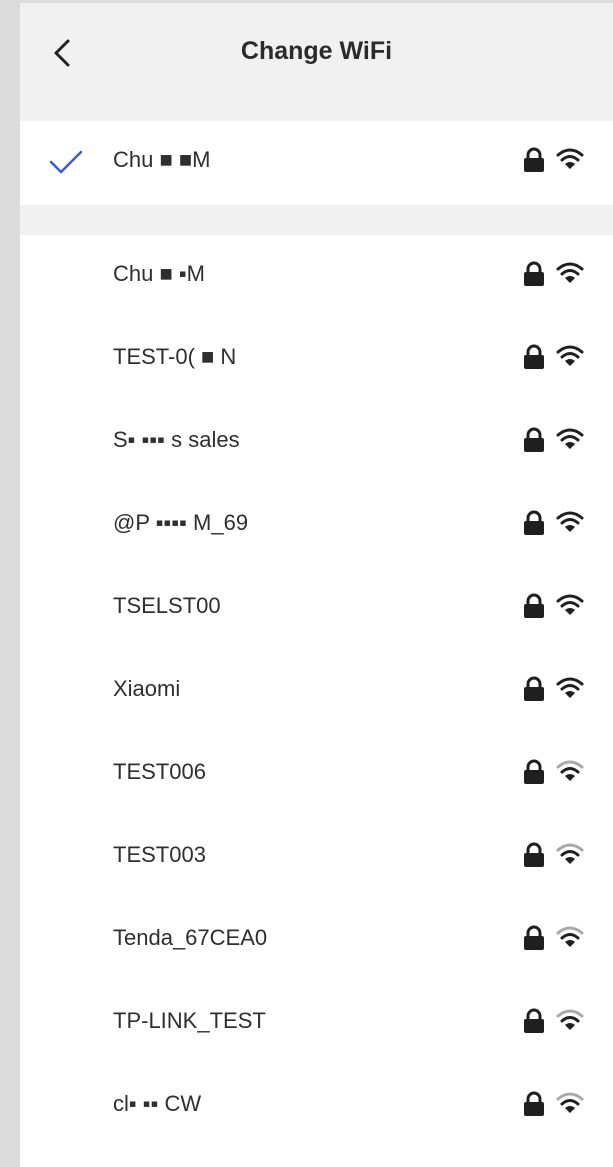  I want to click on network-row: TSELST00, so click(316, 608).